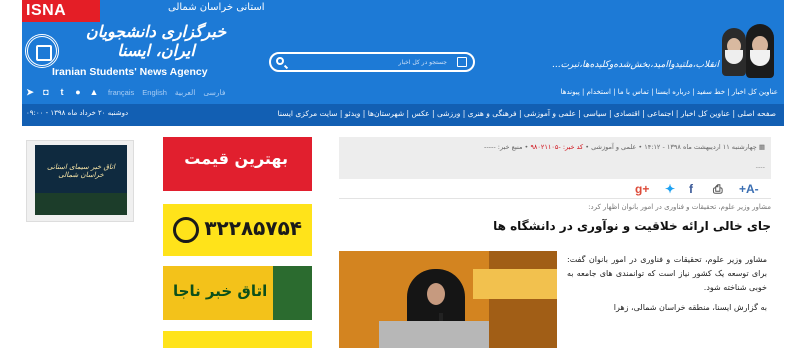 This screenshot has width=789, height=348. What do you see at coordinates (691, 189) in the screenshot?
I see `facebook-icon: f` at bounding box center [691, 189].